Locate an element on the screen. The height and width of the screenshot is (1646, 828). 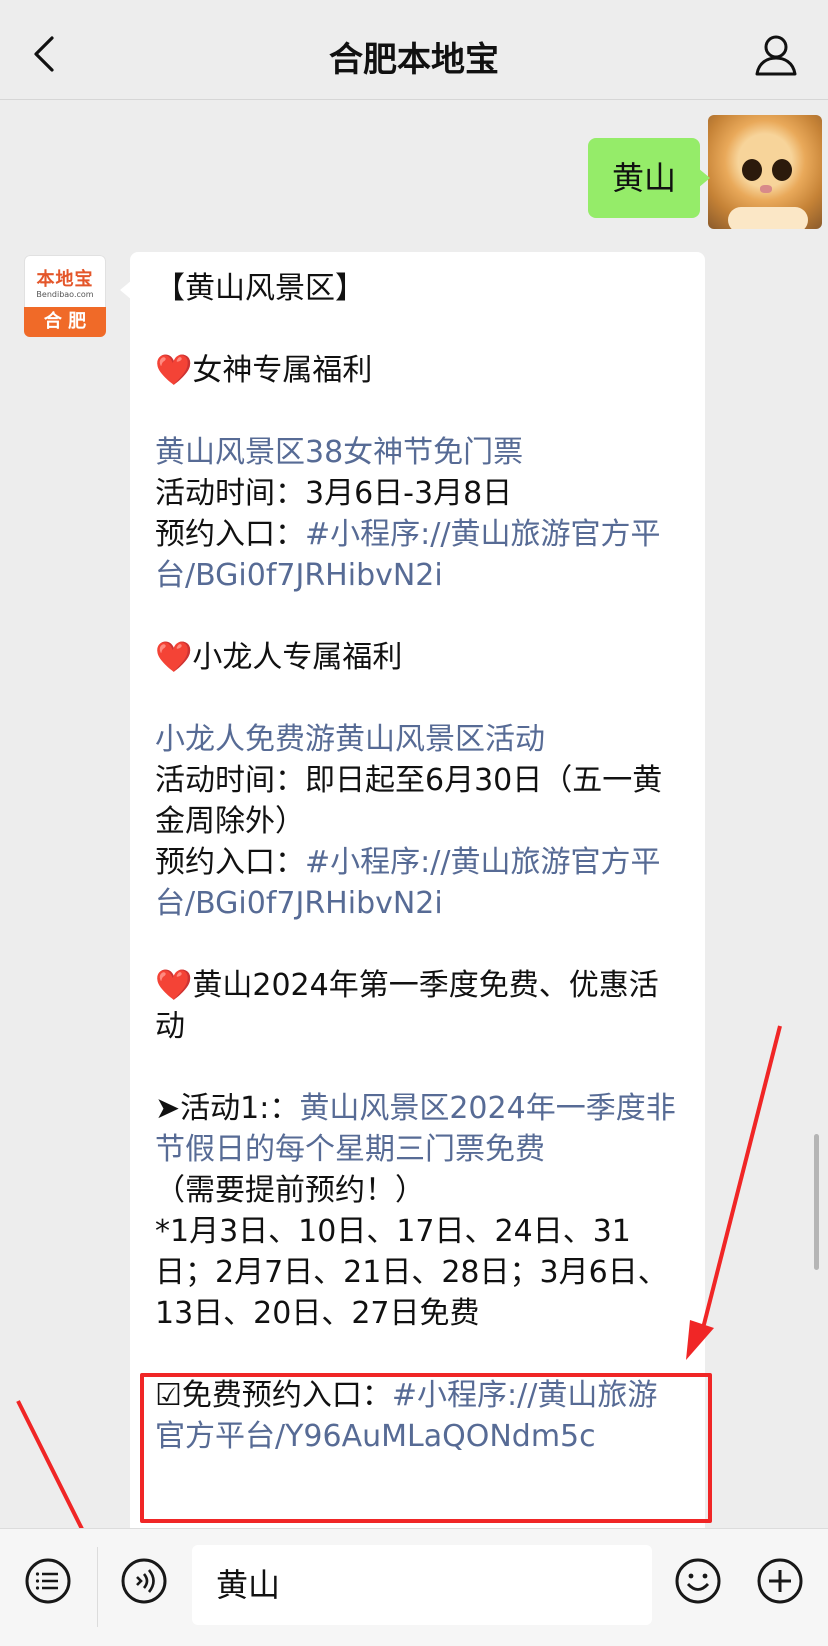
avatar-brand-sub: Bendibao.com is located at coordinates (65, 294).